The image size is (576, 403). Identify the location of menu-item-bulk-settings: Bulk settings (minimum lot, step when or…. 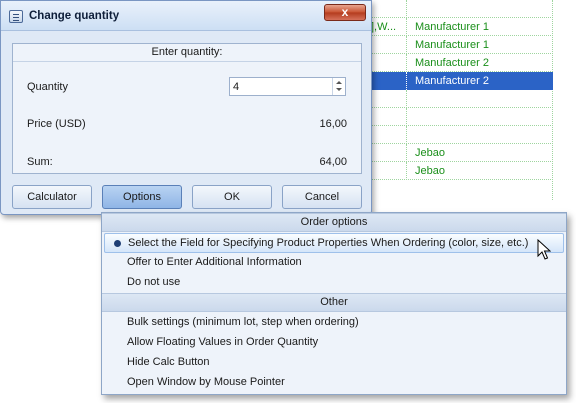
(334, 323).